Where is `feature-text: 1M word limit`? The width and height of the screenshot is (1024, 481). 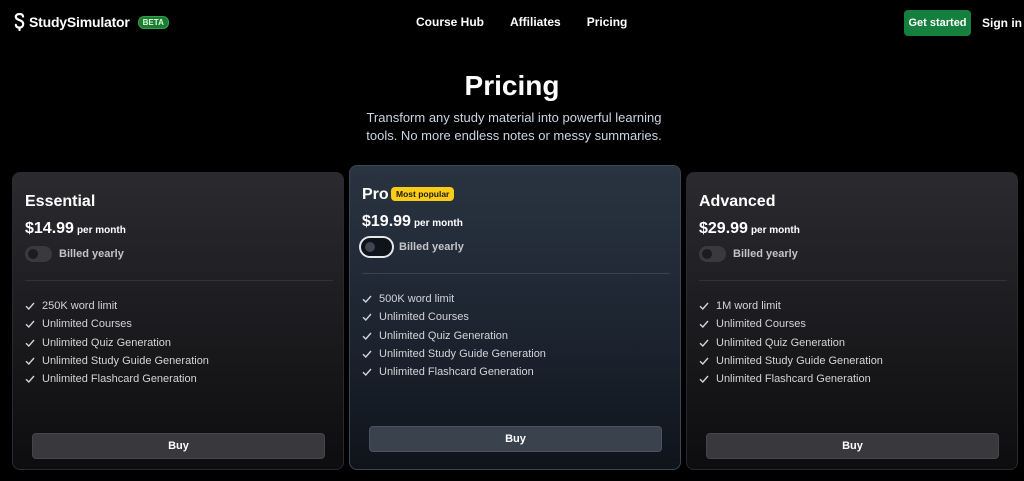
feature-text: 1M word limit is located at coordinates (748, 306).